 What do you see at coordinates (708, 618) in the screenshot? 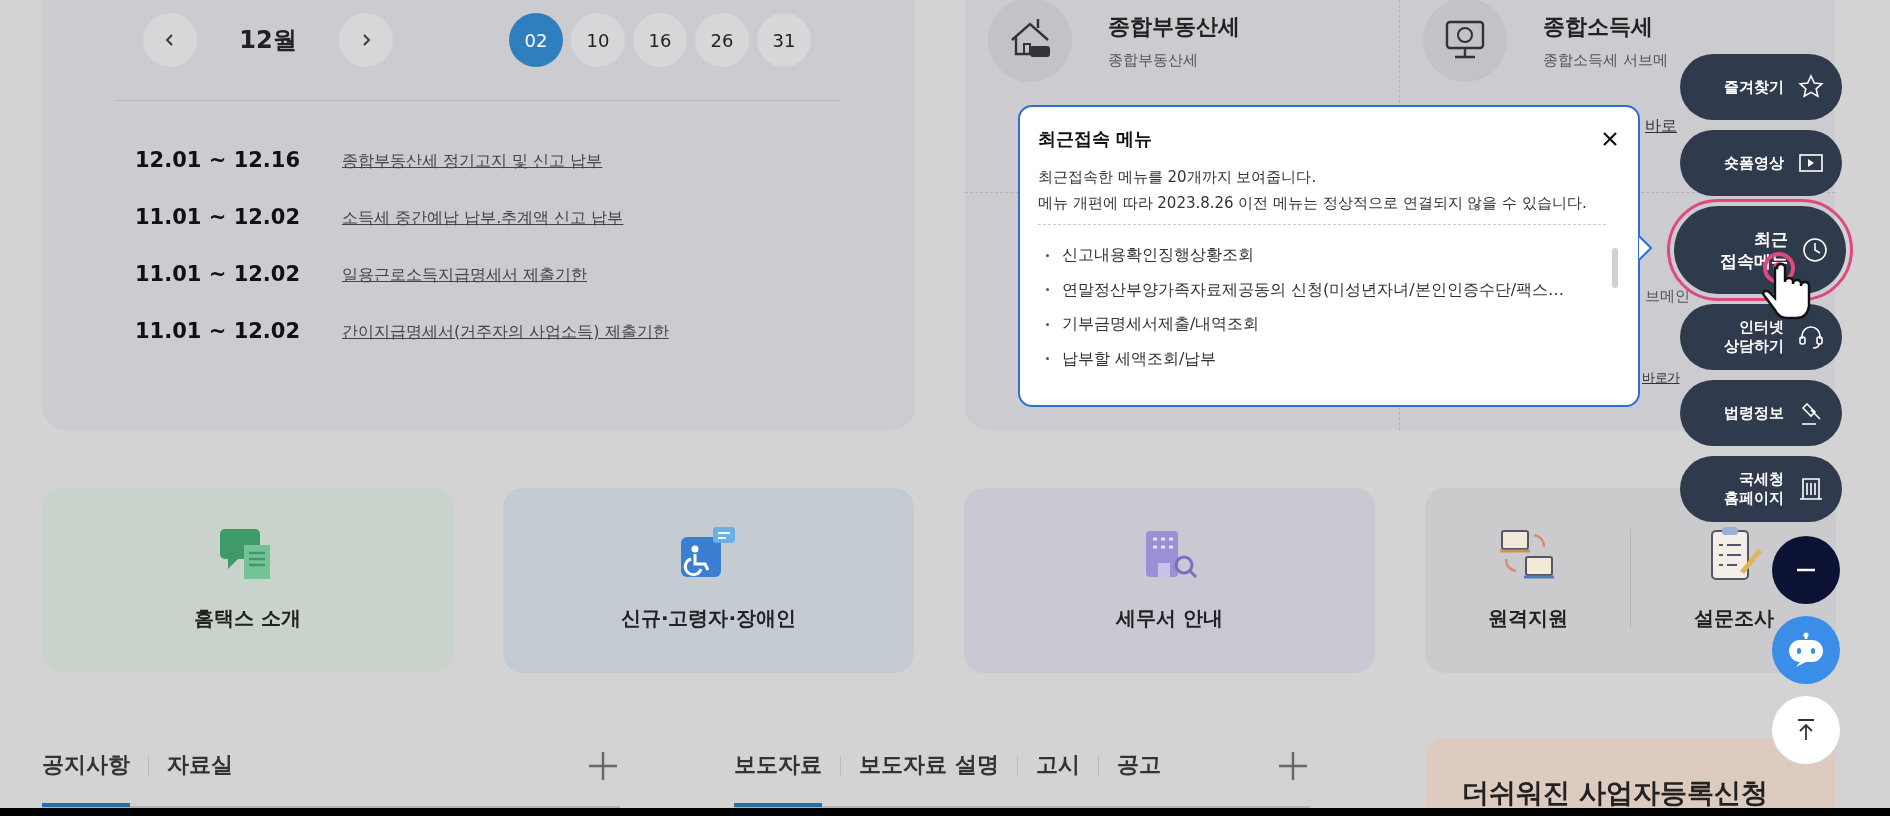
I see `shortcut-label: 신규·고령자·장애인` at bounding box center [708, 618].